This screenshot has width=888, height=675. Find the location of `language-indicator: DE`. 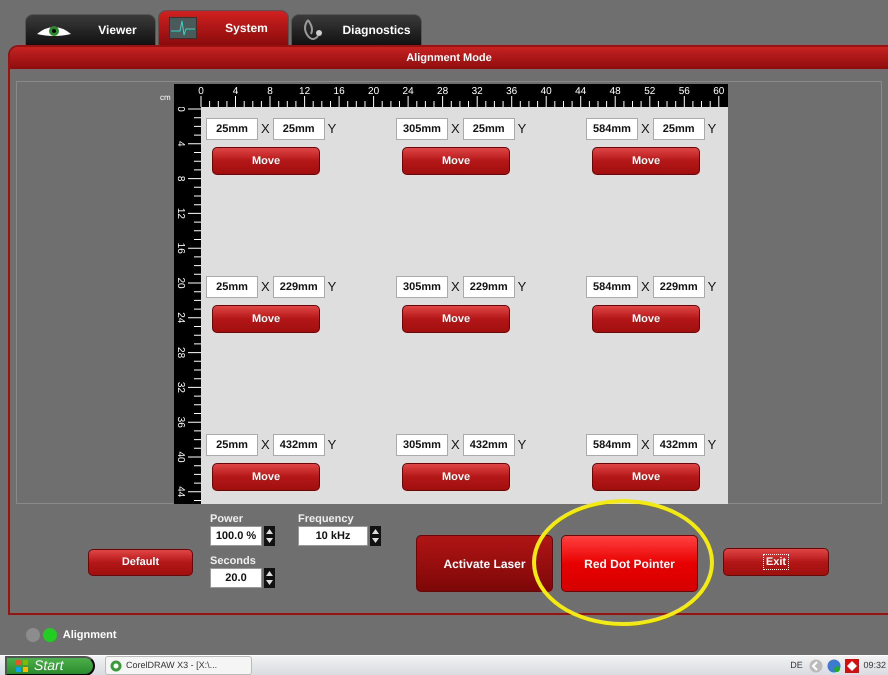

language-indicator: DE is located at coordinates (796, 665).